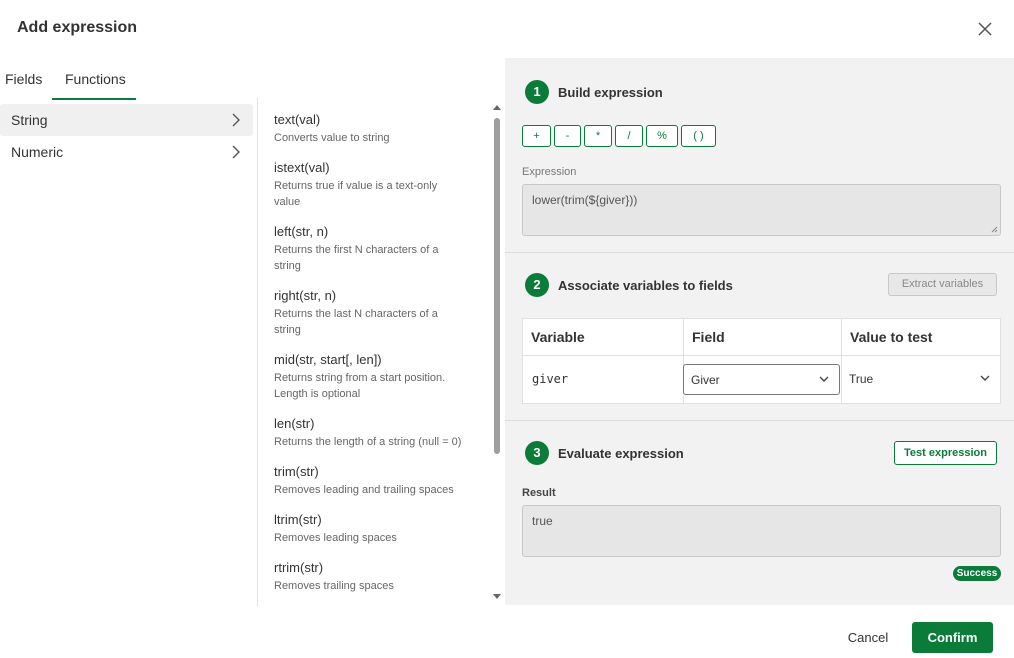 This screenshot has width=1014, height=658. What do you see at coordinates (549, 172) in the screenshot?
I see `expression-label: Expression` at bounding box center [549, 172].